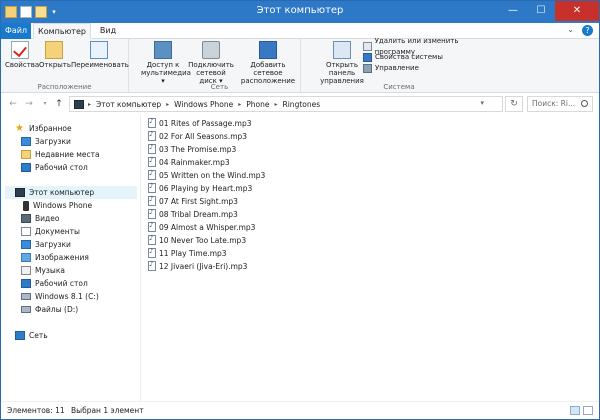 The image size is (600, 420). Describe the element at coordinates (570, 30) in the screenshot. I see `expand-ribbon-icon: ⌄` at that location.